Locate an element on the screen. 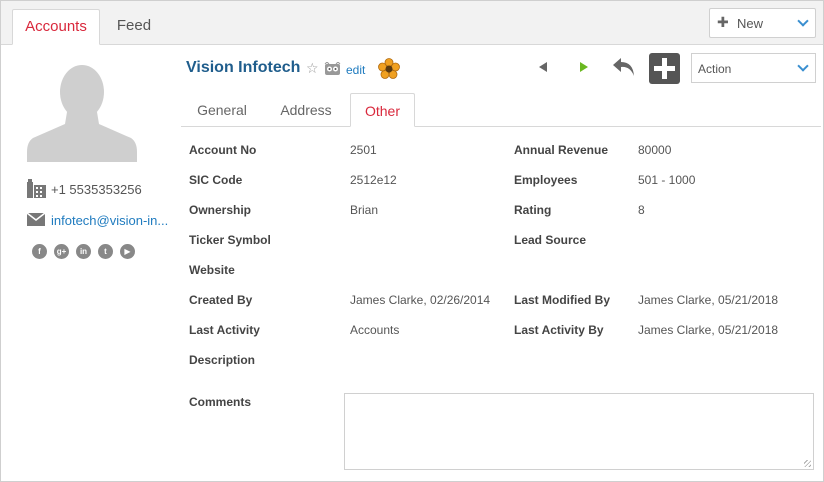 This screenshot has height=482, width=824. field-label-ticker-symbol: Ticker Symbol is located at coordinates (230, 240).